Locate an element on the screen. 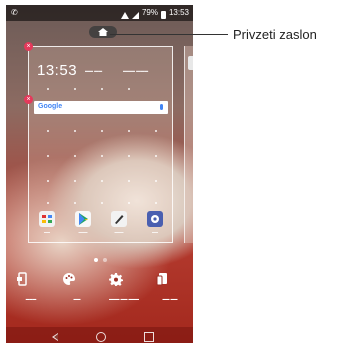 The height and width of the screenshot is (343, 339). app-sort-button is located at coordinates (170, 281).